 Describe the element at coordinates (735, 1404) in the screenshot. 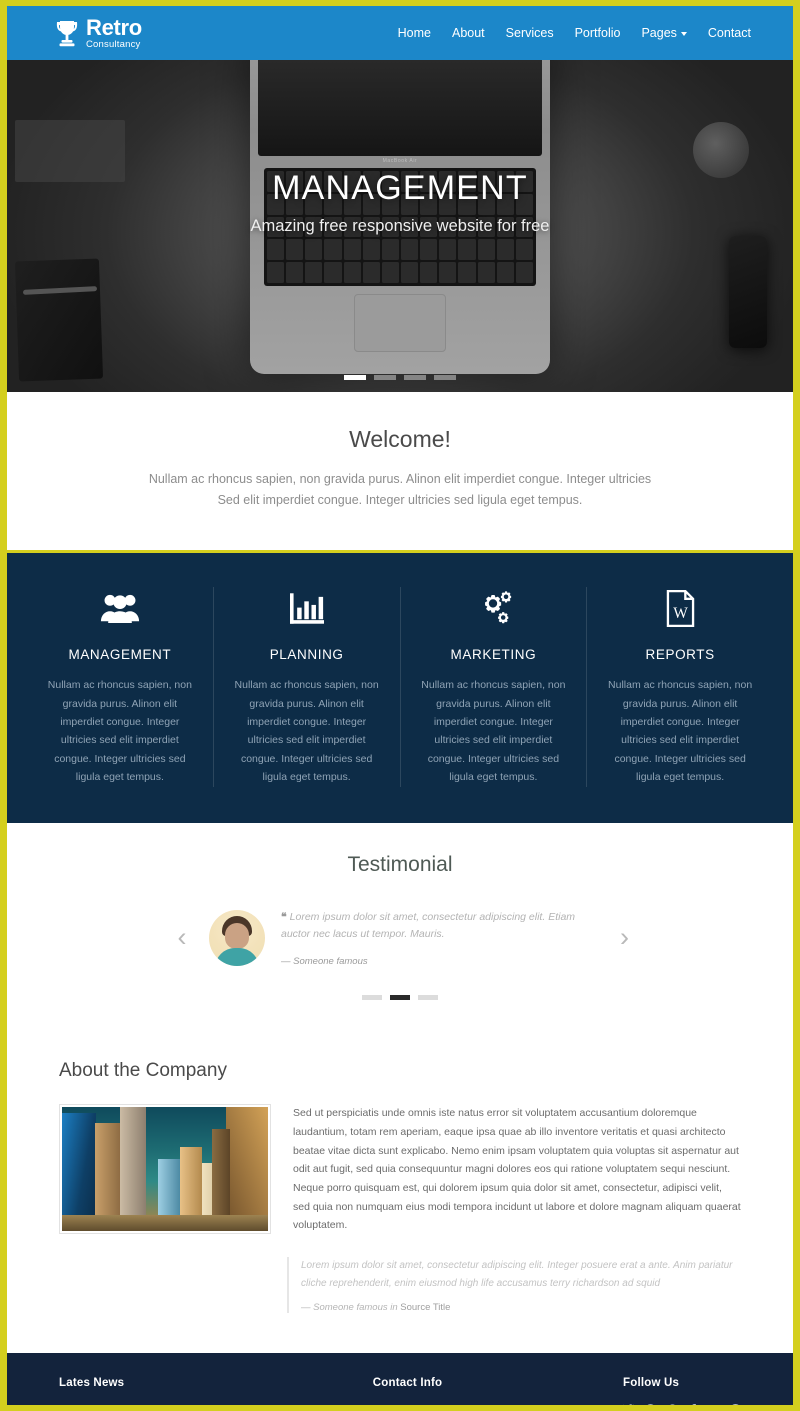

I see `pinterest-icon` at that location.